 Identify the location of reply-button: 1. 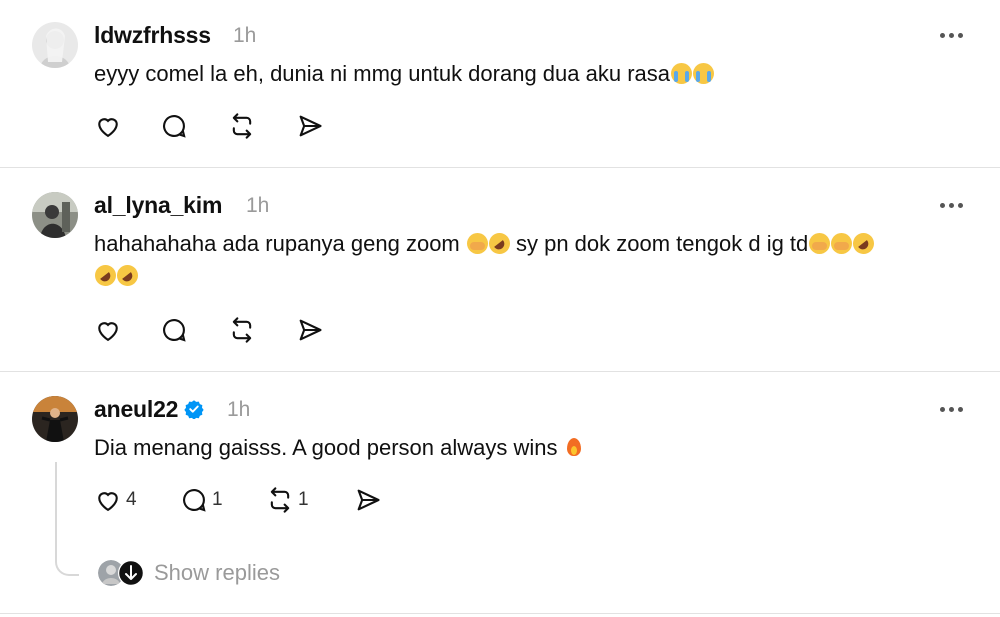
(201, 500).